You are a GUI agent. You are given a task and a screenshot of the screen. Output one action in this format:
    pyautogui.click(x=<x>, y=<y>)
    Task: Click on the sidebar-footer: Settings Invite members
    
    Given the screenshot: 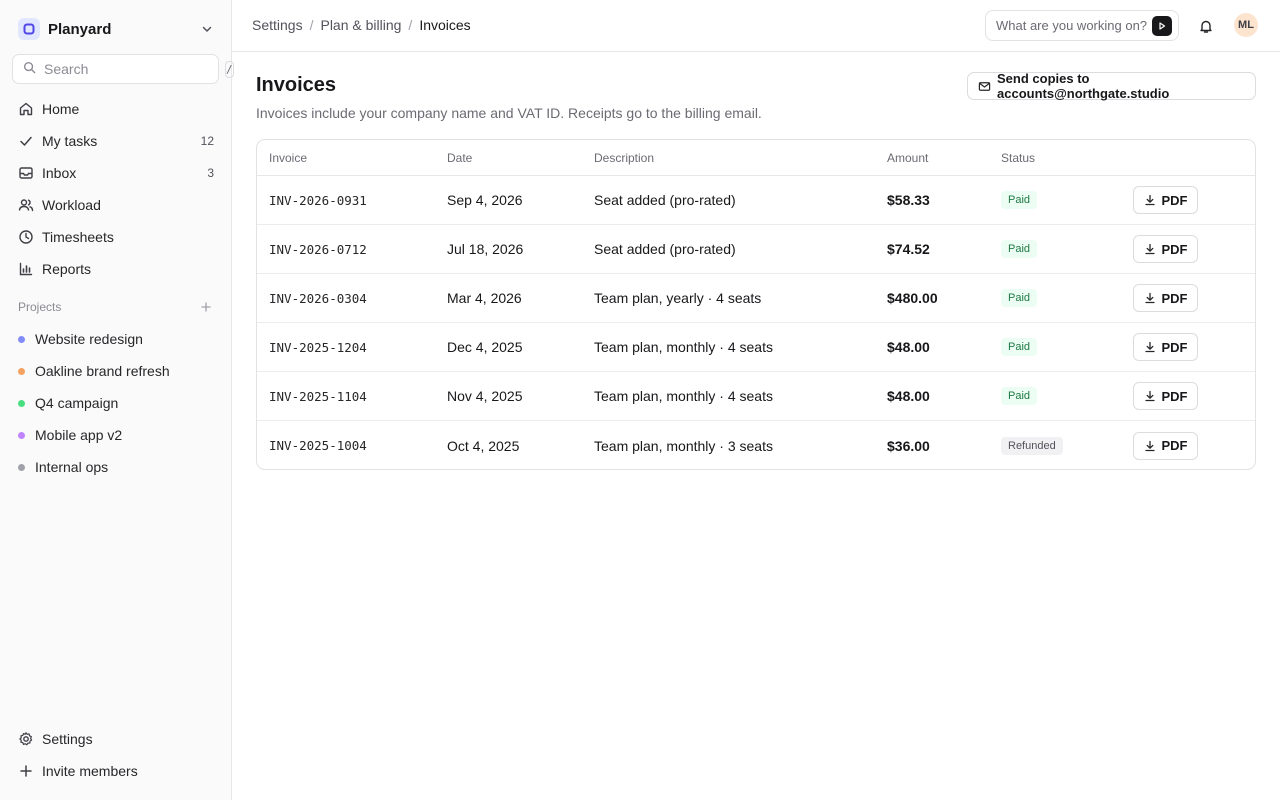 What is the action you would take?
    pyautogui.click(x=116, y=755)
    